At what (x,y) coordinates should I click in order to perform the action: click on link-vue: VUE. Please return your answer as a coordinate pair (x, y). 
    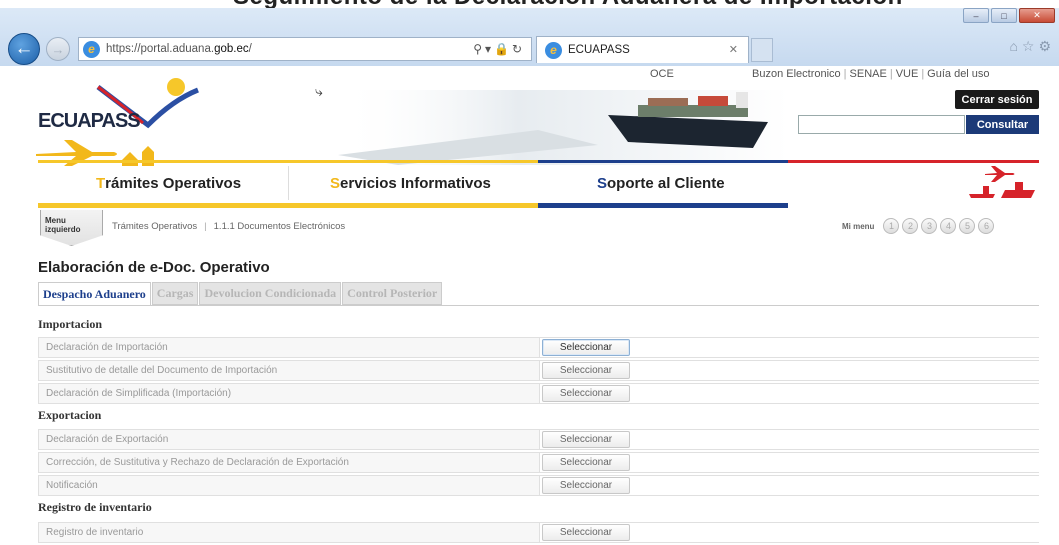
    Looking at the image, I should click on (907, 74).